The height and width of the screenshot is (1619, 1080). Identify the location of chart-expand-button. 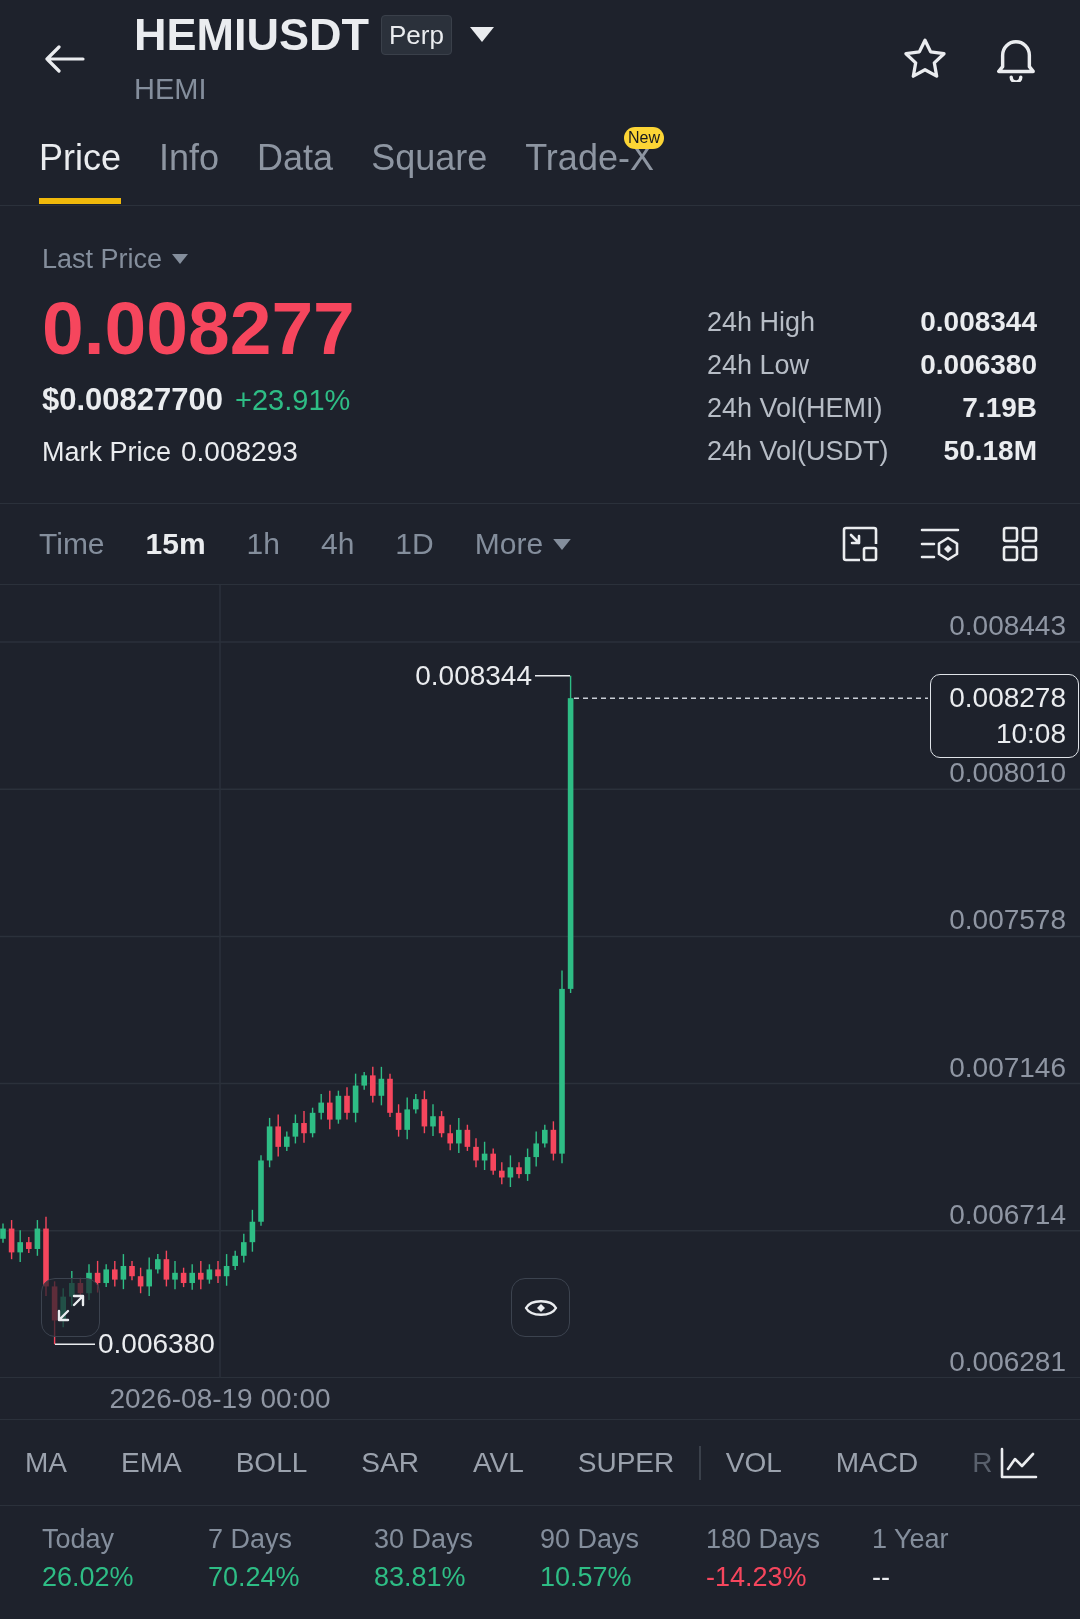
(70, 1307).